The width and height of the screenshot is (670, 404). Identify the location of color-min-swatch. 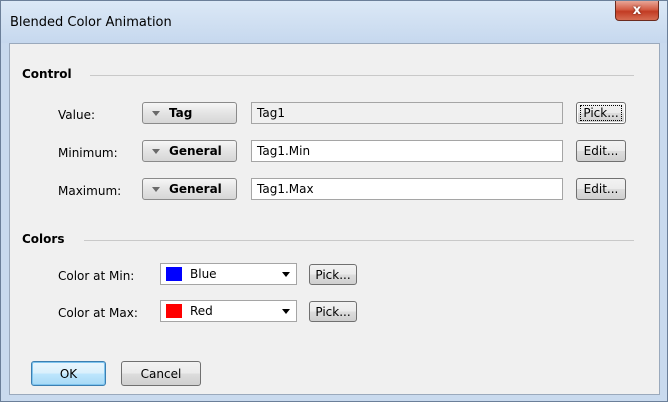
(174, 274).